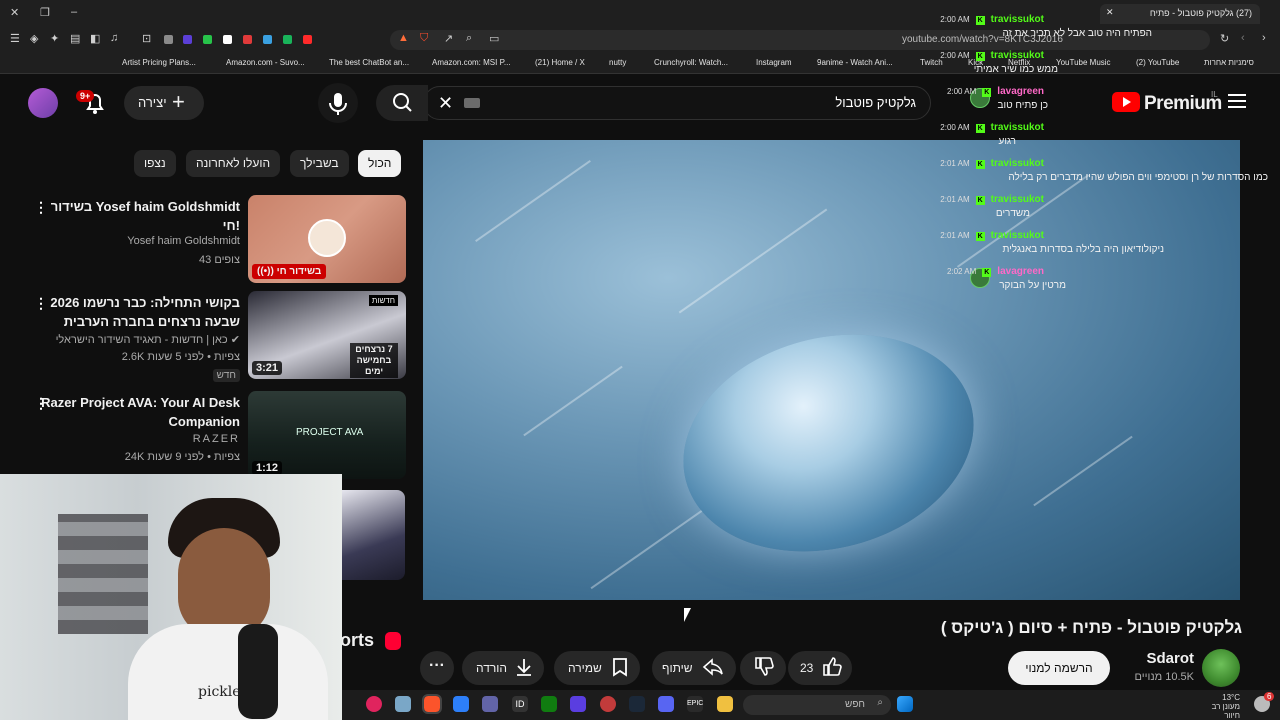 The image size is (1280, 720). I want to click on windows-start-icon, so click(905, 704).